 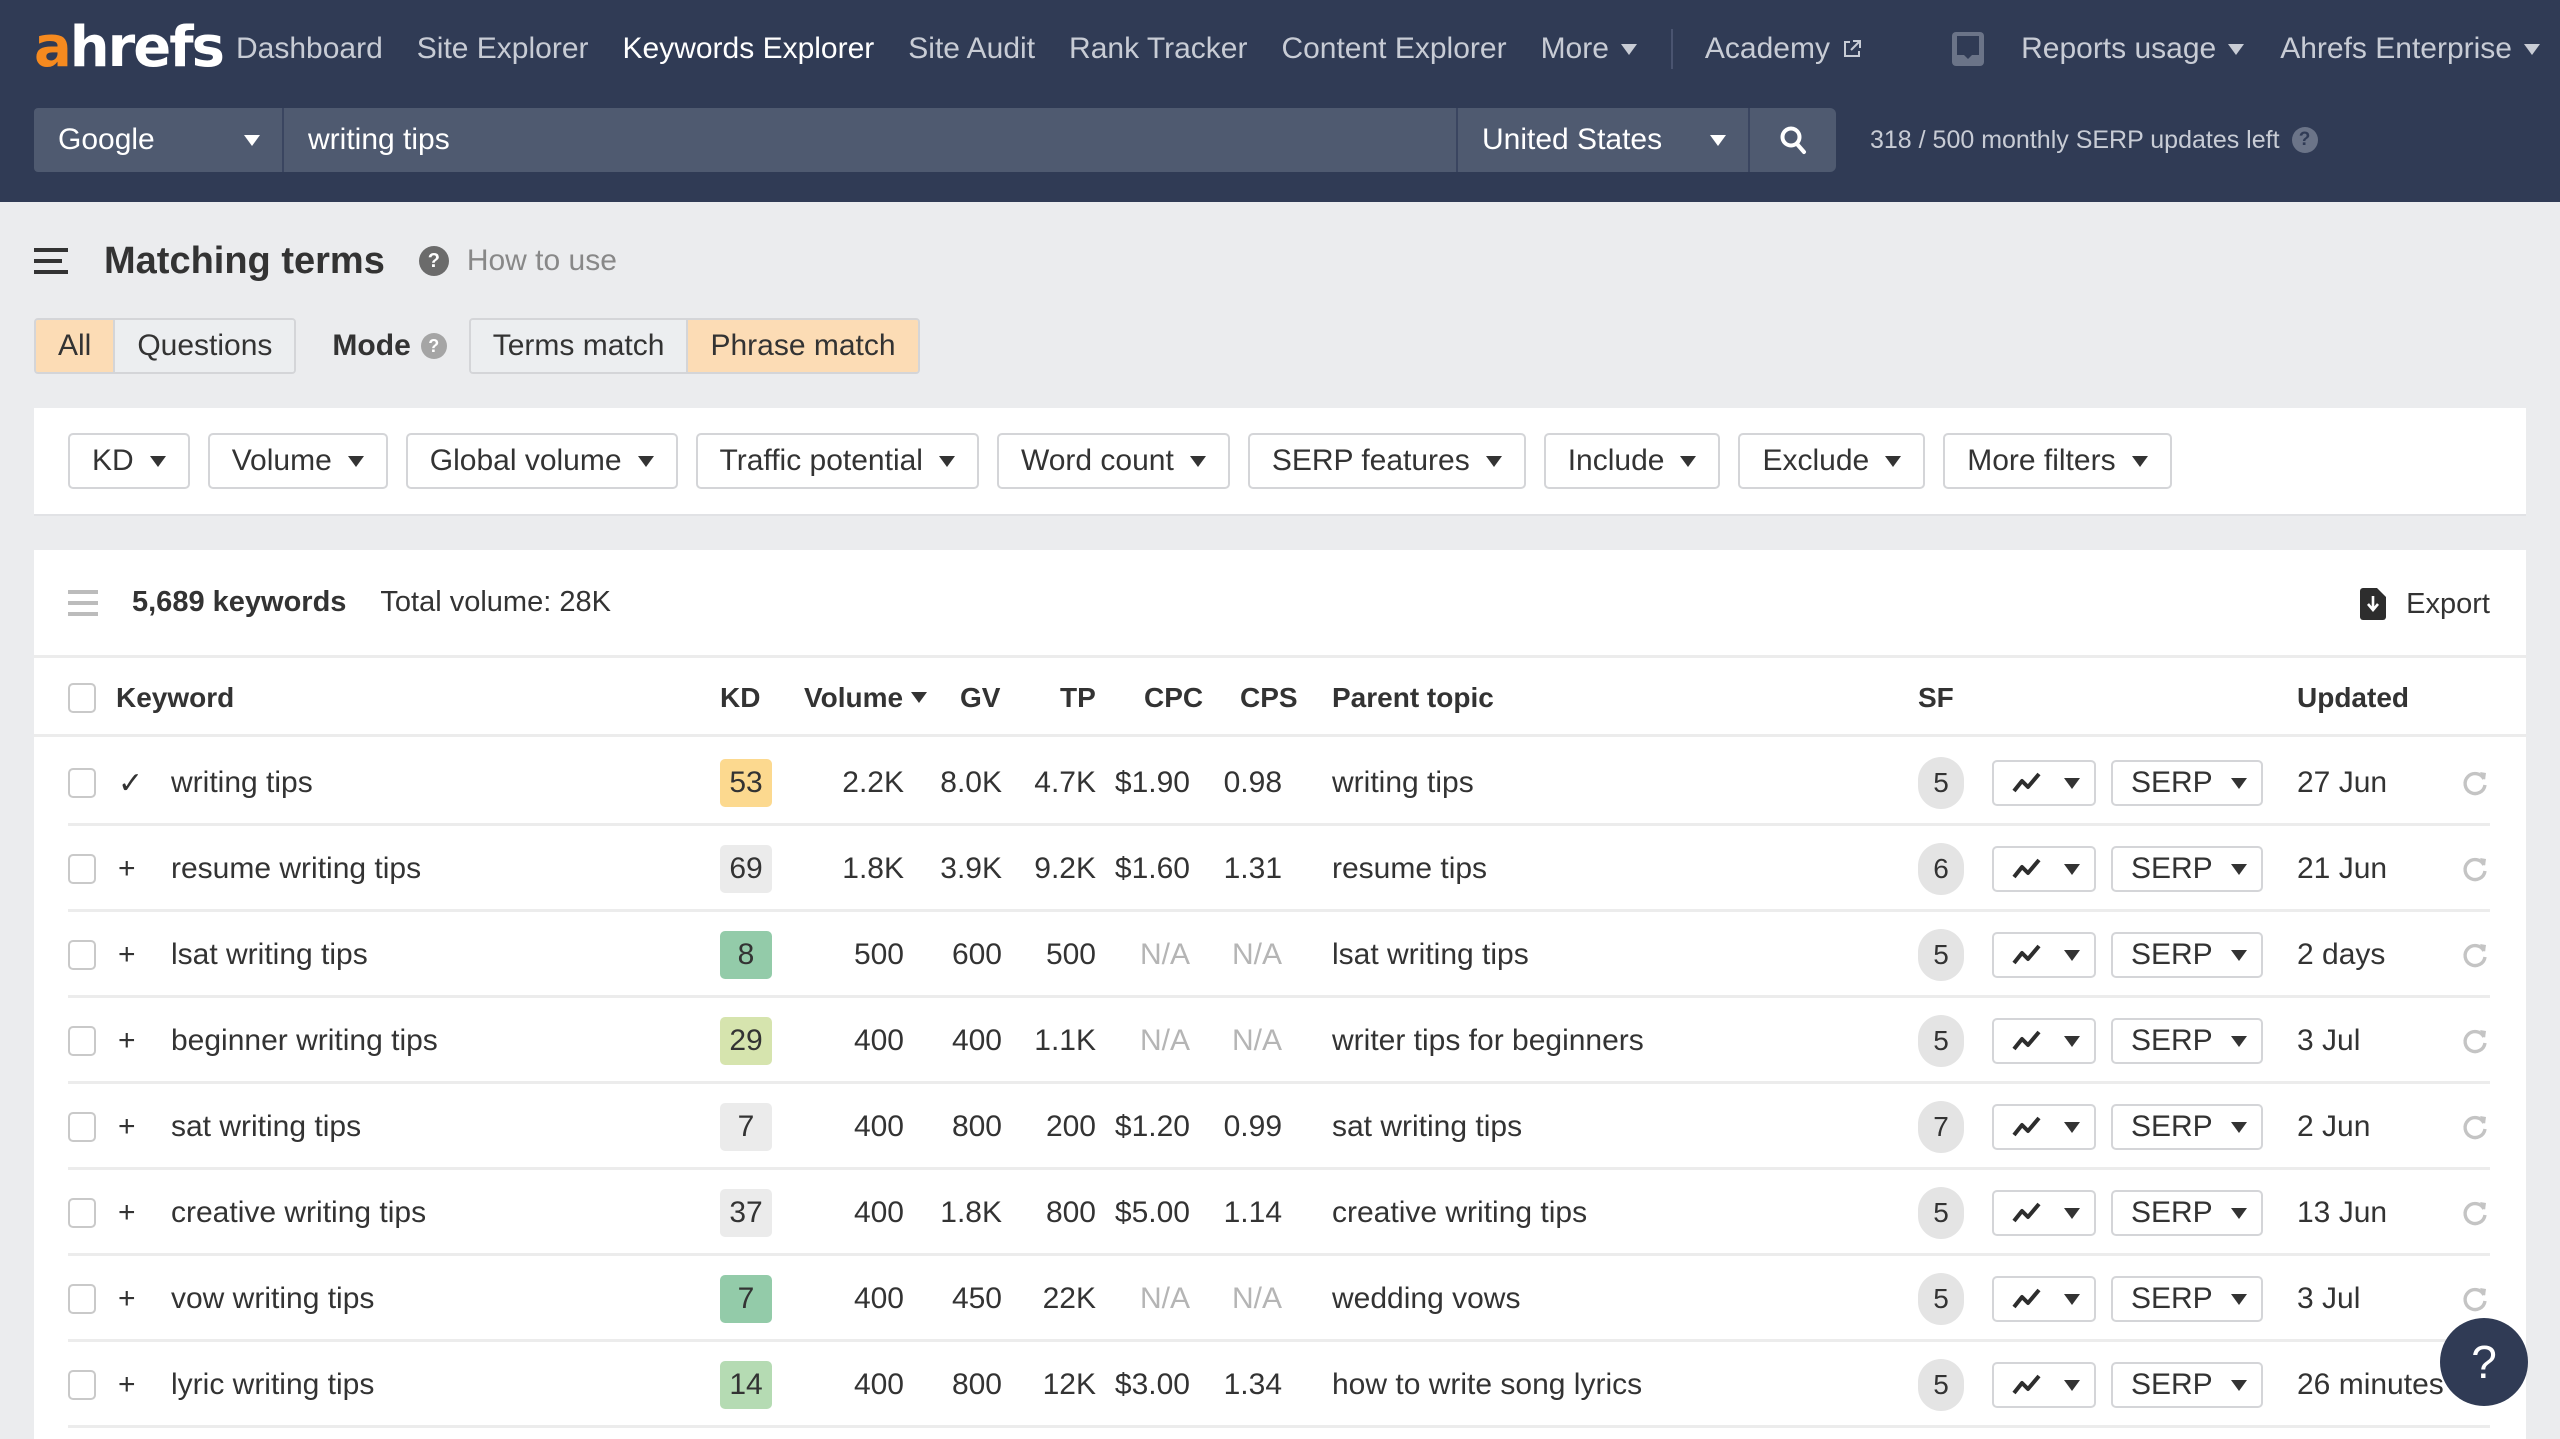 What do you see at coordinates (242, 783) in the screenshot?
I see `keyword-link: writing tips` at bounding box center [242, 783].